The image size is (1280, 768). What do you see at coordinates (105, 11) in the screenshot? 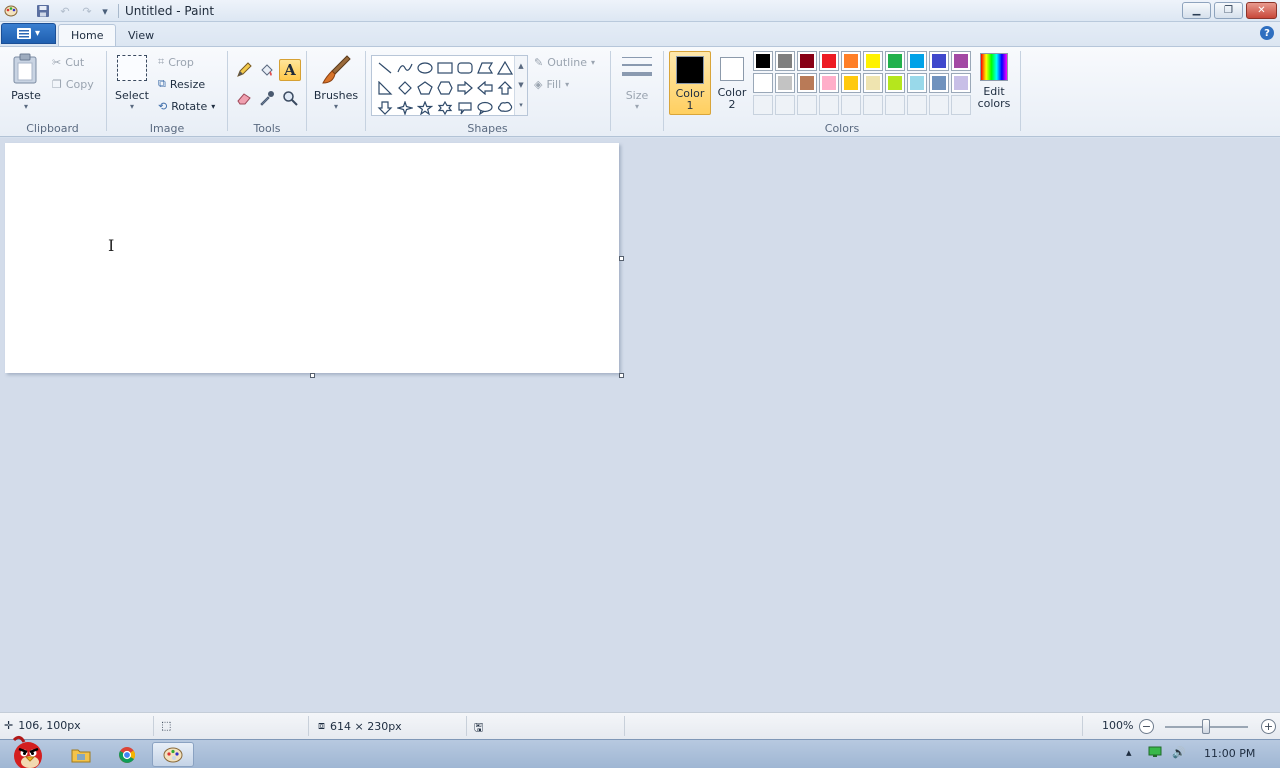
I see `customize-quick-access-icon: ▾` at bounding box center [105, 11].